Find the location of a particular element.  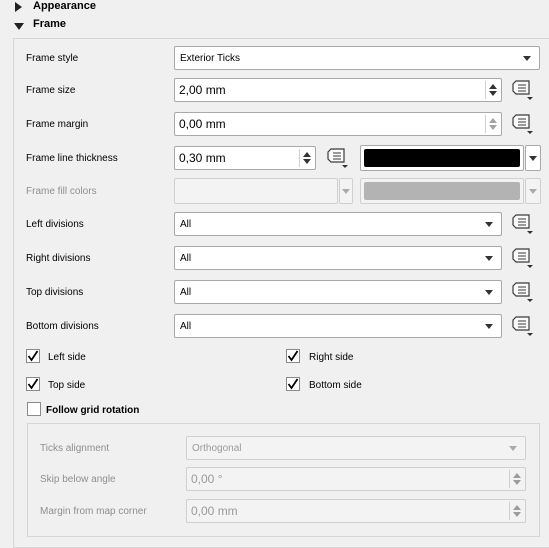

frame-fill-colors-label: Frame fill colors is located at coordinates (61, 191).